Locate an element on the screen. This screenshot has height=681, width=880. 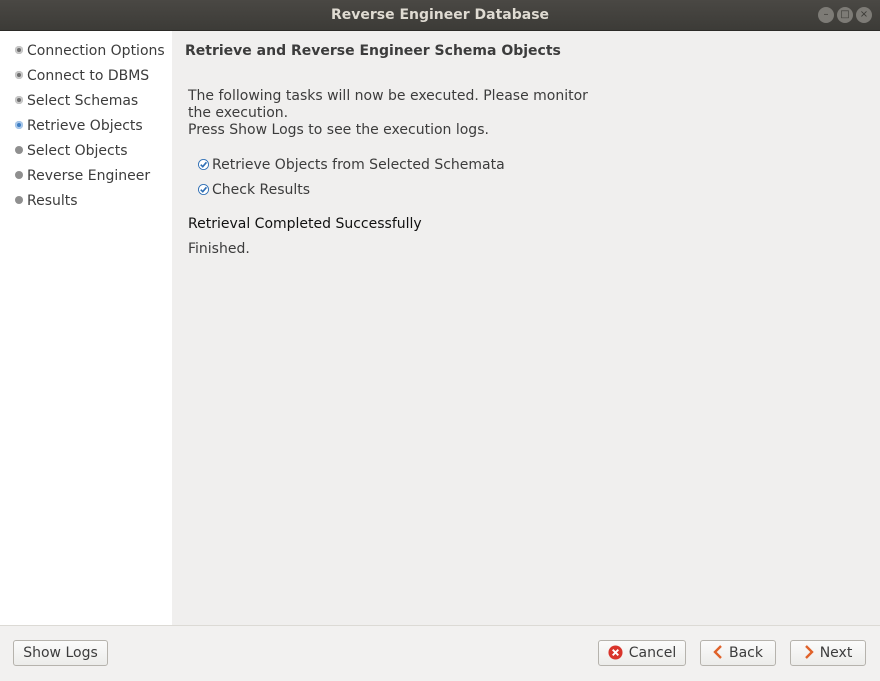
step-results: Results is located at coordinates (46, 201).